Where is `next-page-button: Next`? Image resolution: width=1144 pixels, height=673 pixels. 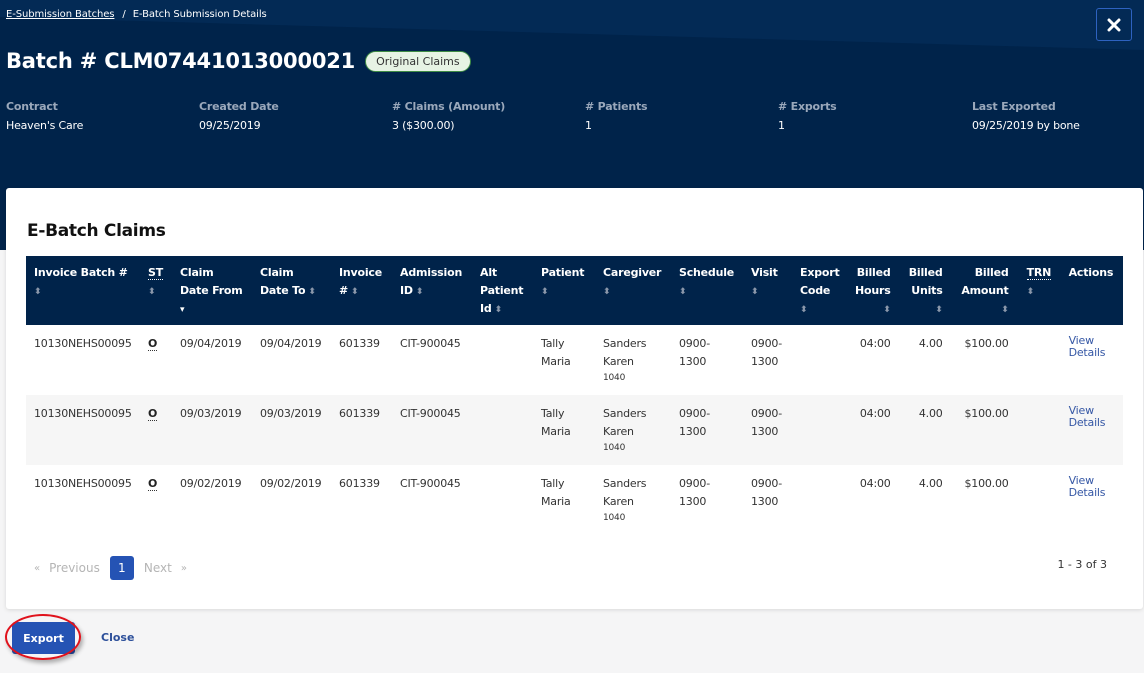
next-page-button: Next is located at coordinates (158, 568).